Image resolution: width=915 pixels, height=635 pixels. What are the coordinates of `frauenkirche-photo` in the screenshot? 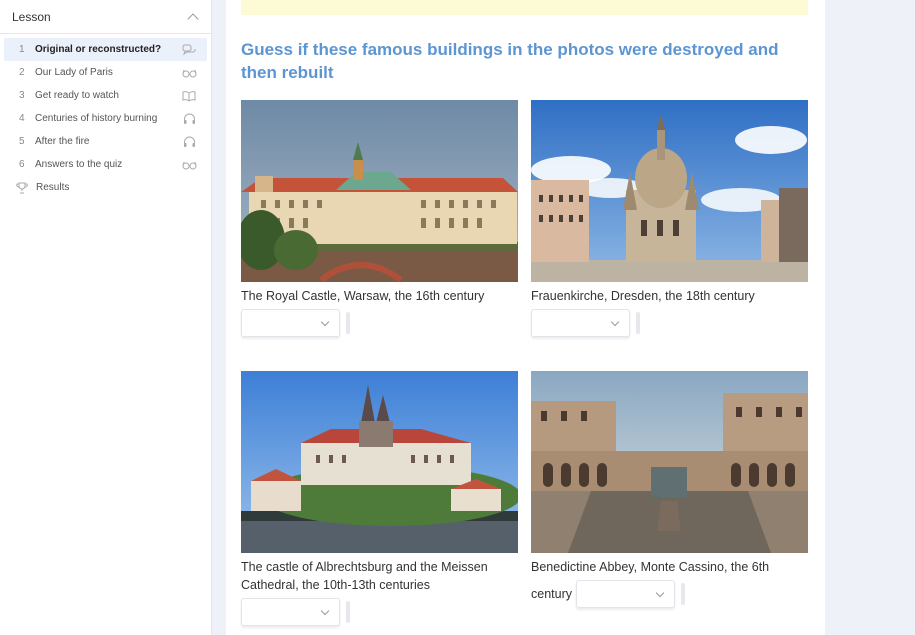 It's located at (669, 191).